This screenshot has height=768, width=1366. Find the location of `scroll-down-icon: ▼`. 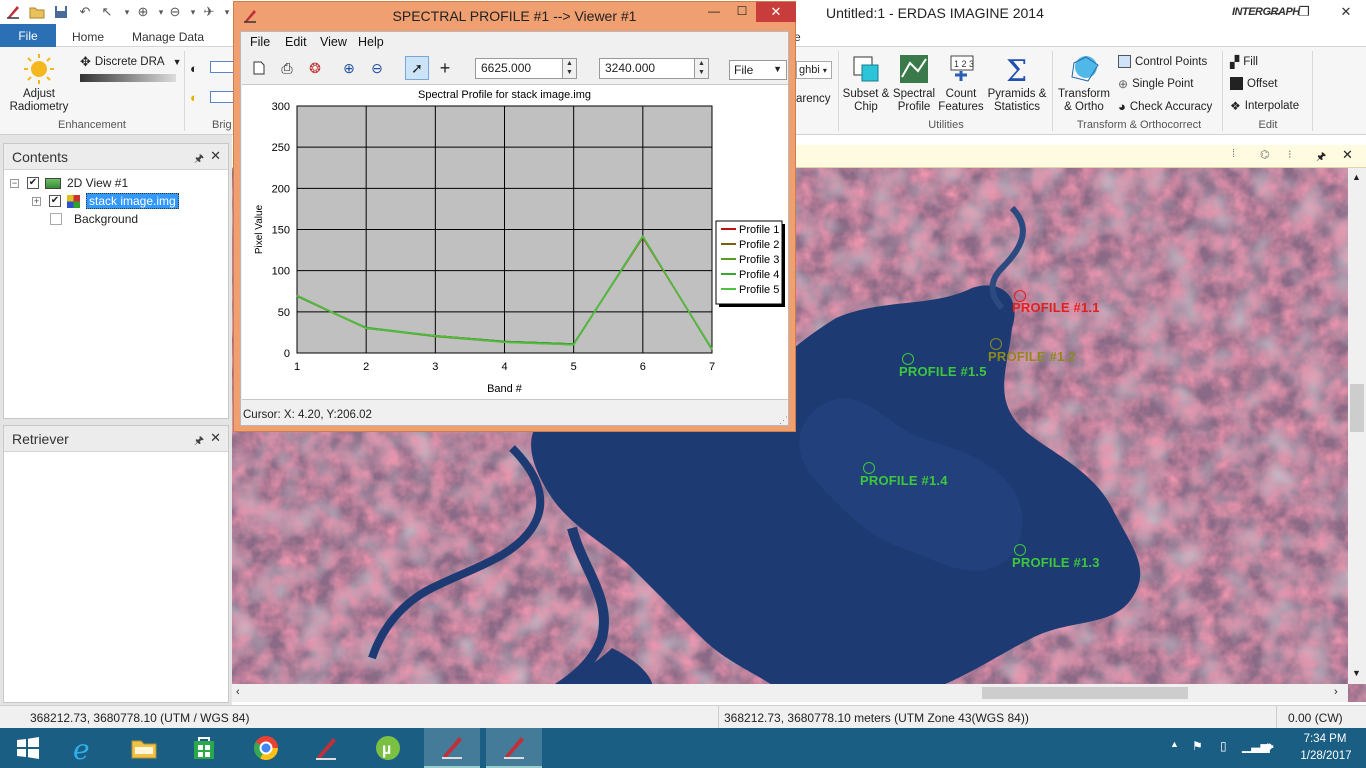

scroll-down-icon: ▼ is located at coordinates (1356, 673).